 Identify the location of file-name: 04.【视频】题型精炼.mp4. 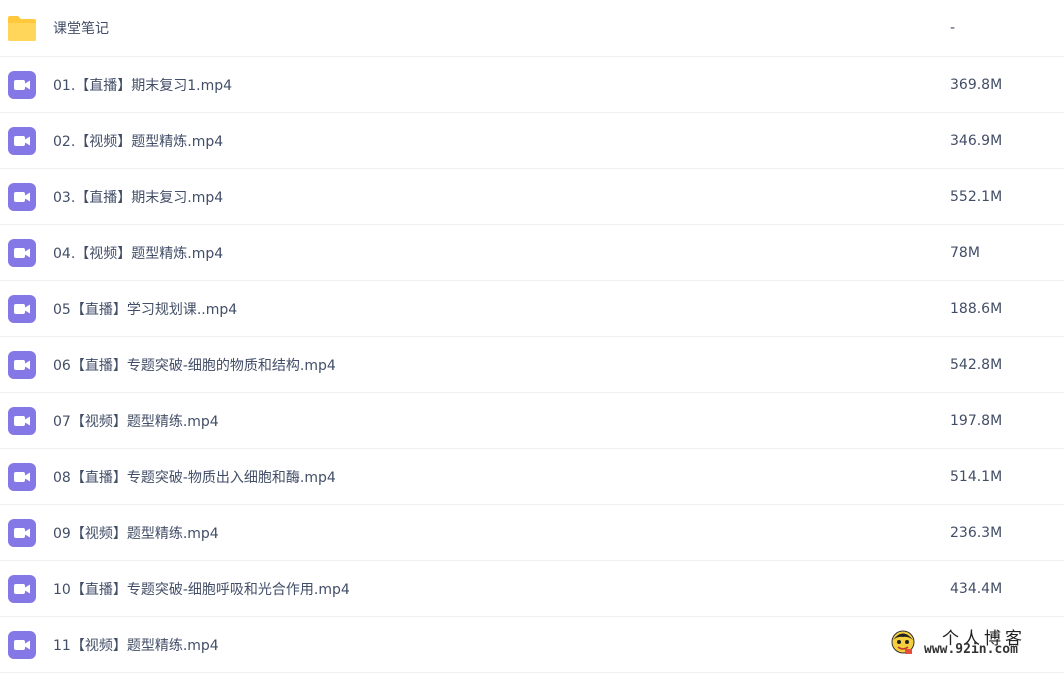
(138, 253).